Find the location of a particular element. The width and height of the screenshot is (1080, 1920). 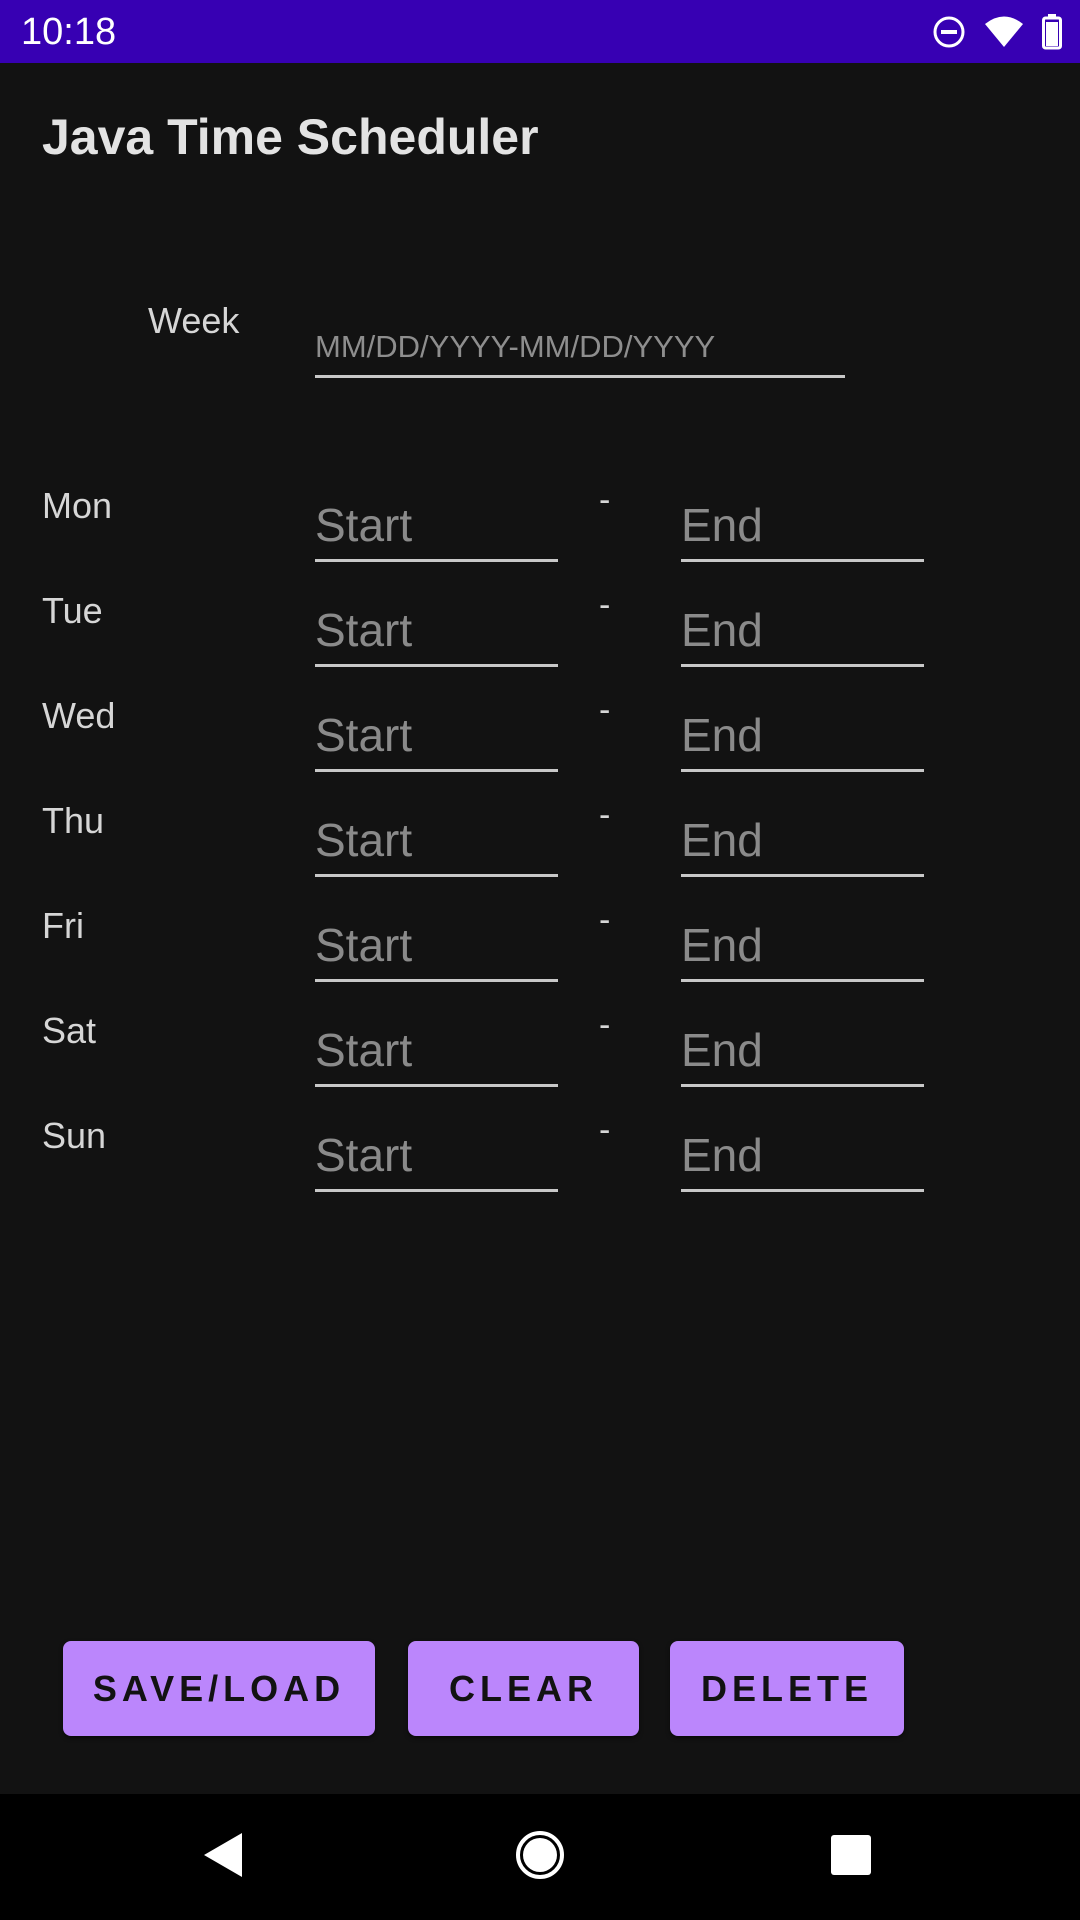

fri-start-input is located at coordinates (436, 946).